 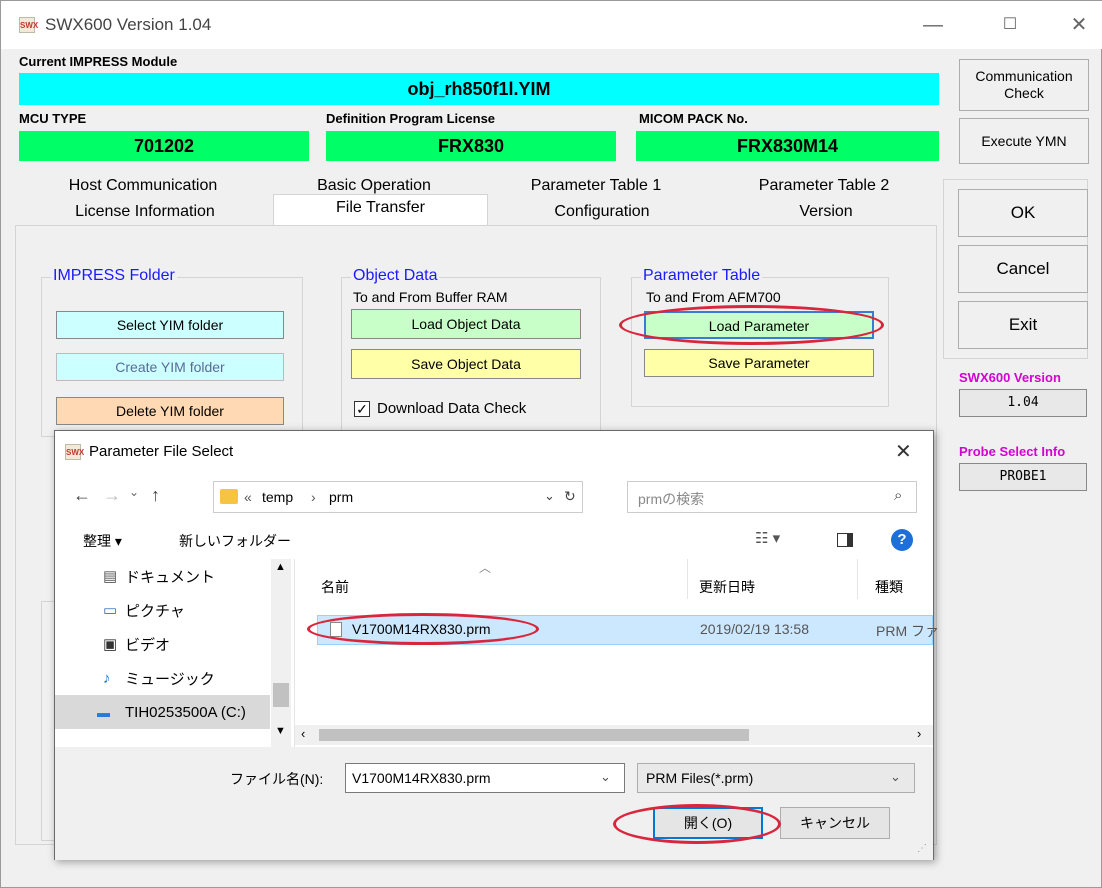 I want to click on new-folder-button: 新しいフォルダー, so click(x=235, y=541).